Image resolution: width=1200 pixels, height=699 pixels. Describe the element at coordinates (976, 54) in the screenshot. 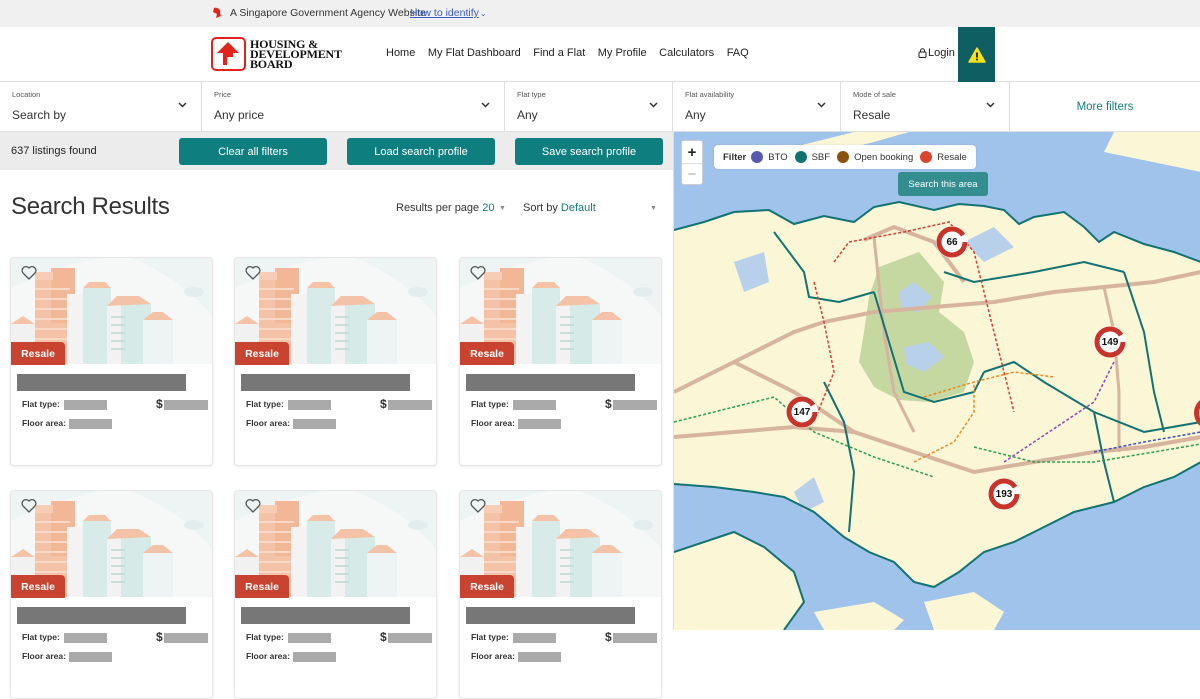

I see `alert-button` at that location.